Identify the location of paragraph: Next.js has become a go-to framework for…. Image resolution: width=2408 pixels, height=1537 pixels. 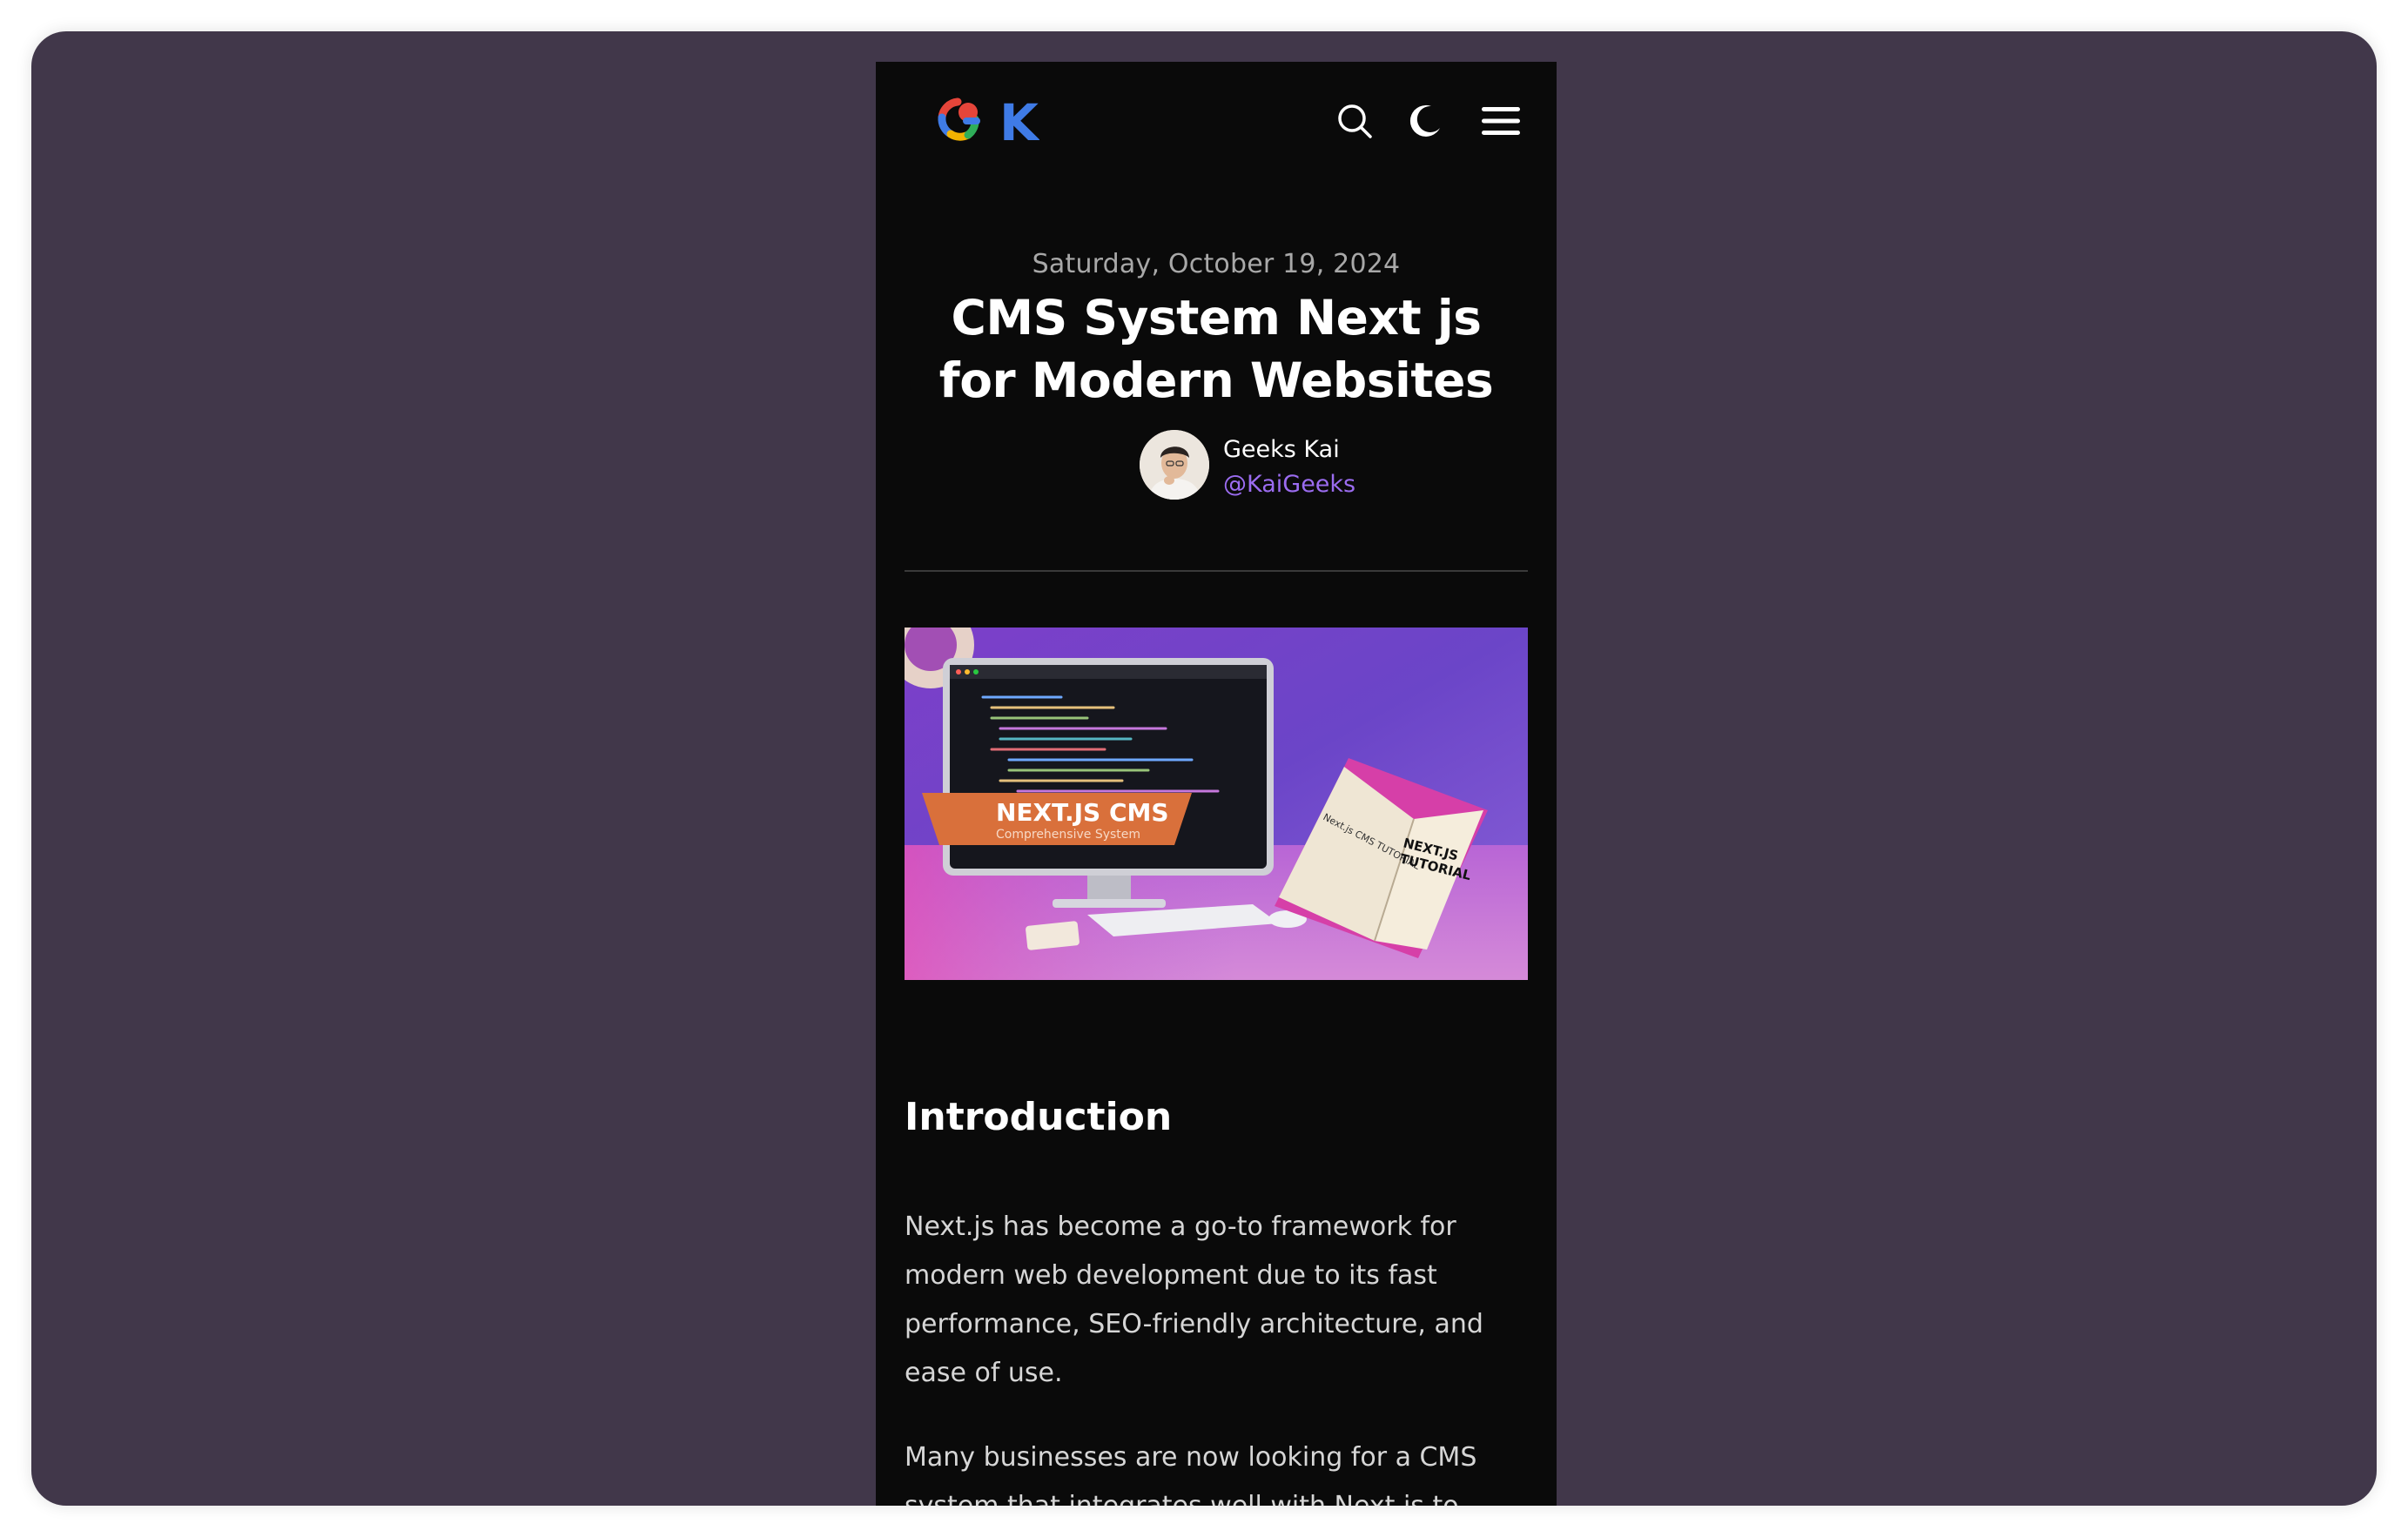
(1194, 1299).